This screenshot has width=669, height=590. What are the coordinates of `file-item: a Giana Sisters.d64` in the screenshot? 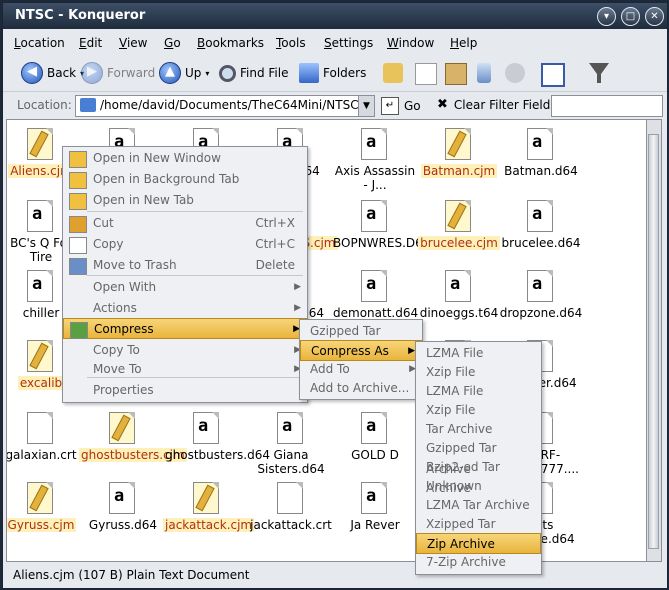 It's located at (291, 444).